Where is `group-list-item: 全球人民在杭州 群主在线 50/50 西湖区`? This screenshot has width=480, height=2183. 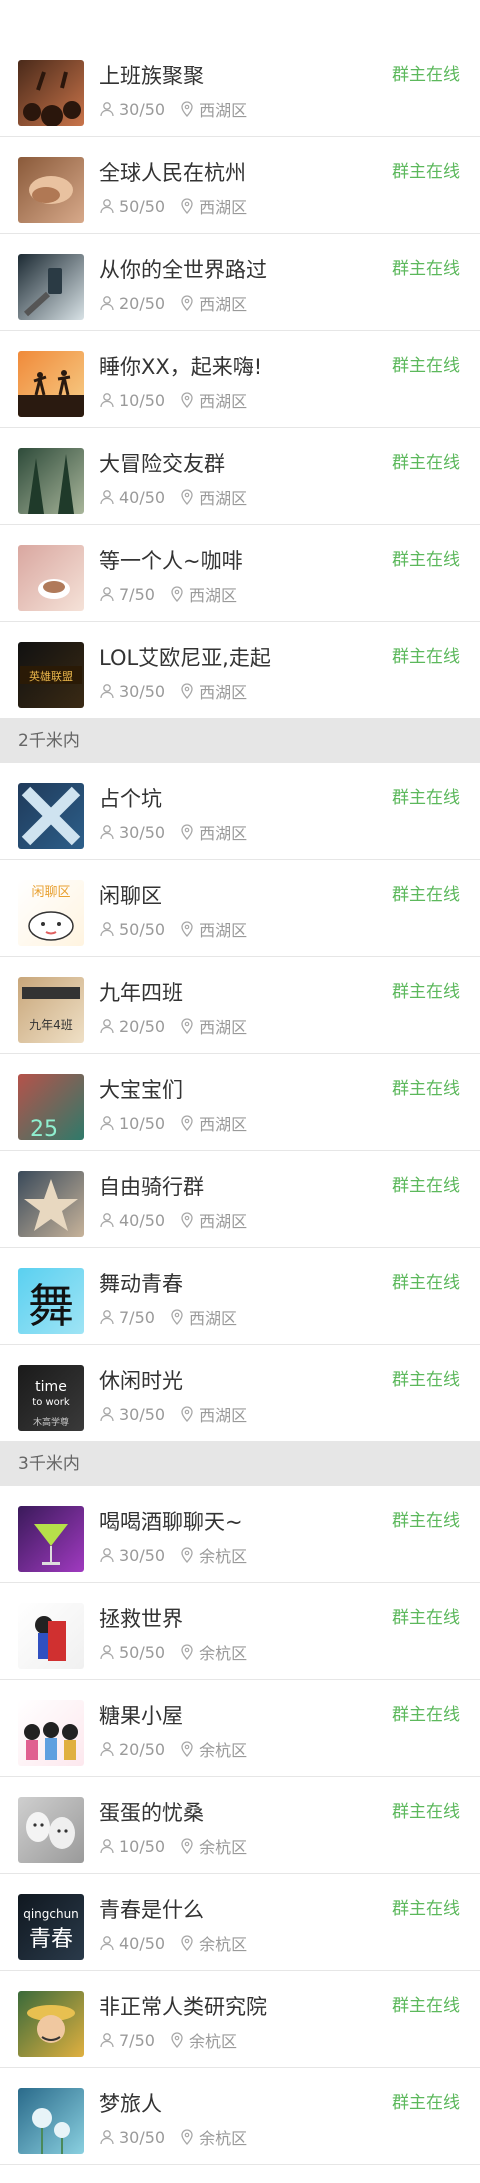 group-list-item: 全球人民在杭州 群主在线 50/50 西湖区 is located at coordinates (240, 185).